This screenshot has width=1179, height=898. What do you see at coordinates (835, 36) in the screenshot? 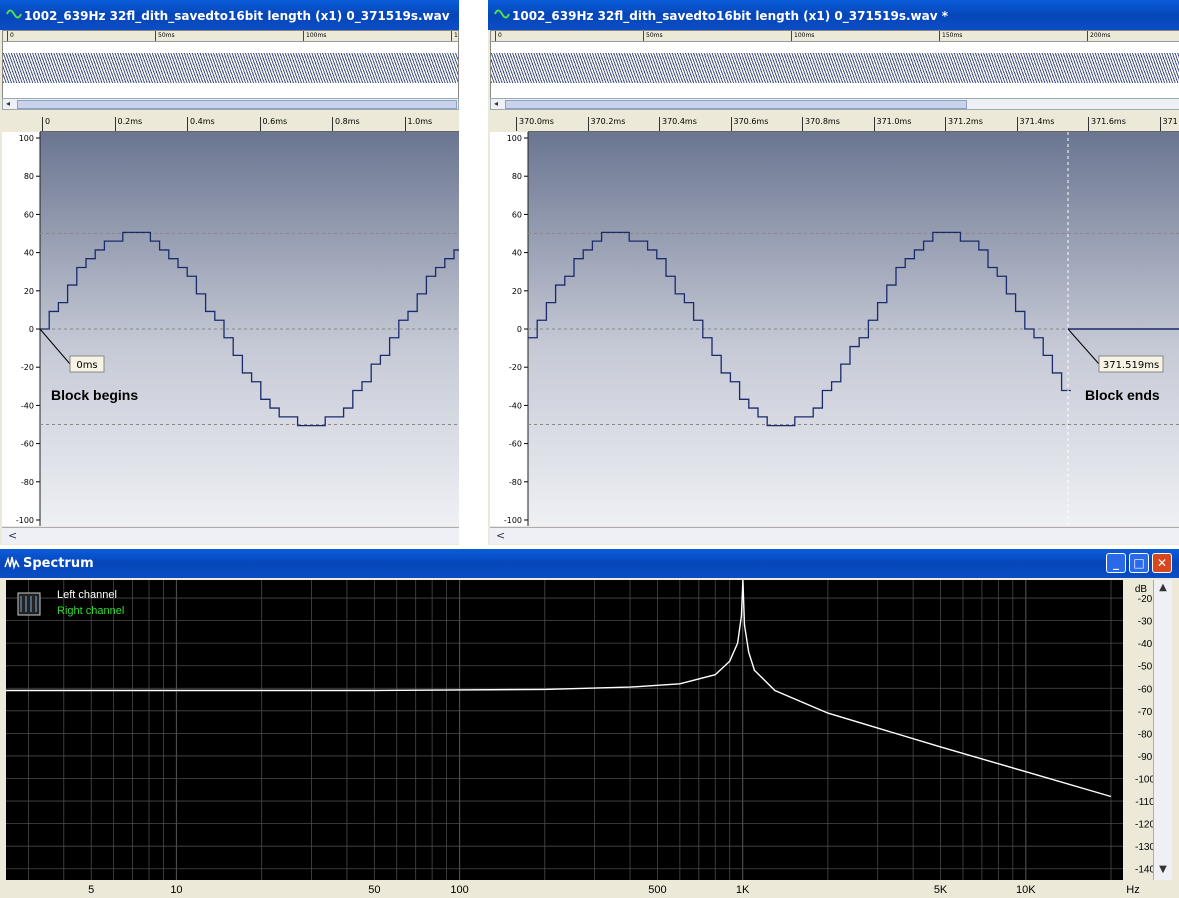
I see `right-overview-ruler: 0 50ms 100ms 150ms 200ms` at bounding box center [835, 36].